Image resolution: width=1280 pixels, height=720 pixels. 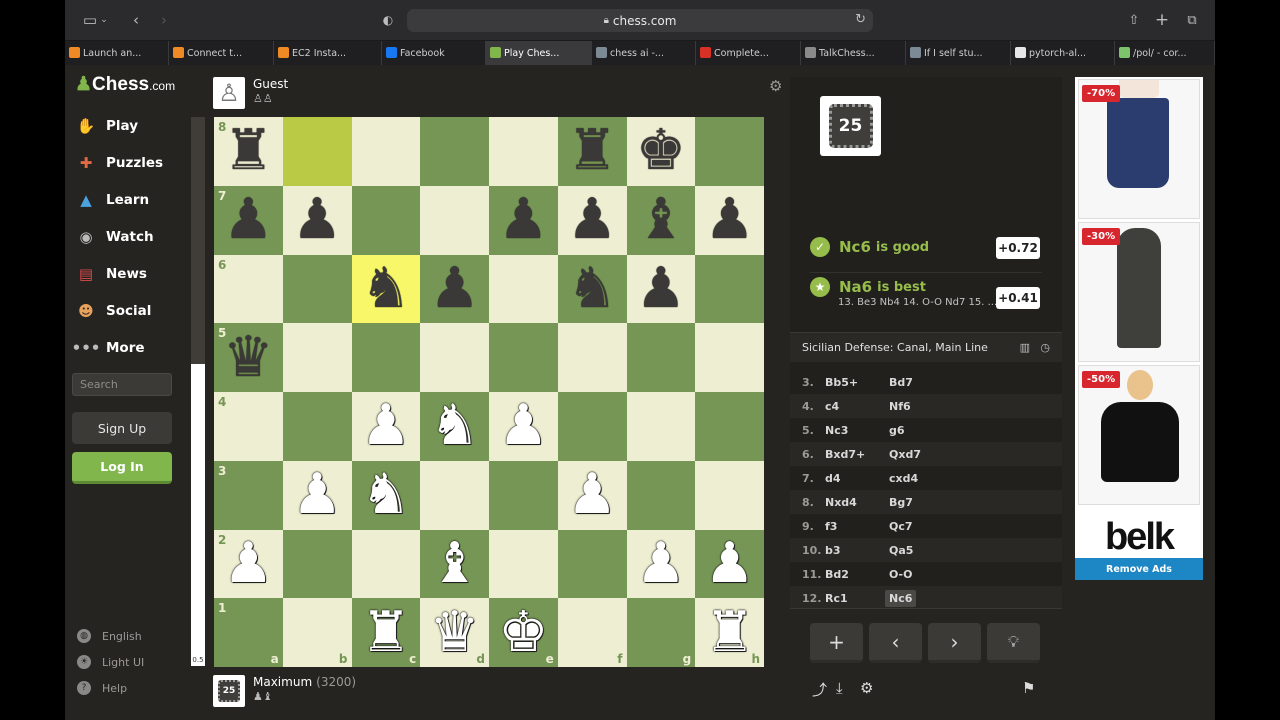 I want to click on tab-overview-icon: ⧉, so click(x=1192, y=20).